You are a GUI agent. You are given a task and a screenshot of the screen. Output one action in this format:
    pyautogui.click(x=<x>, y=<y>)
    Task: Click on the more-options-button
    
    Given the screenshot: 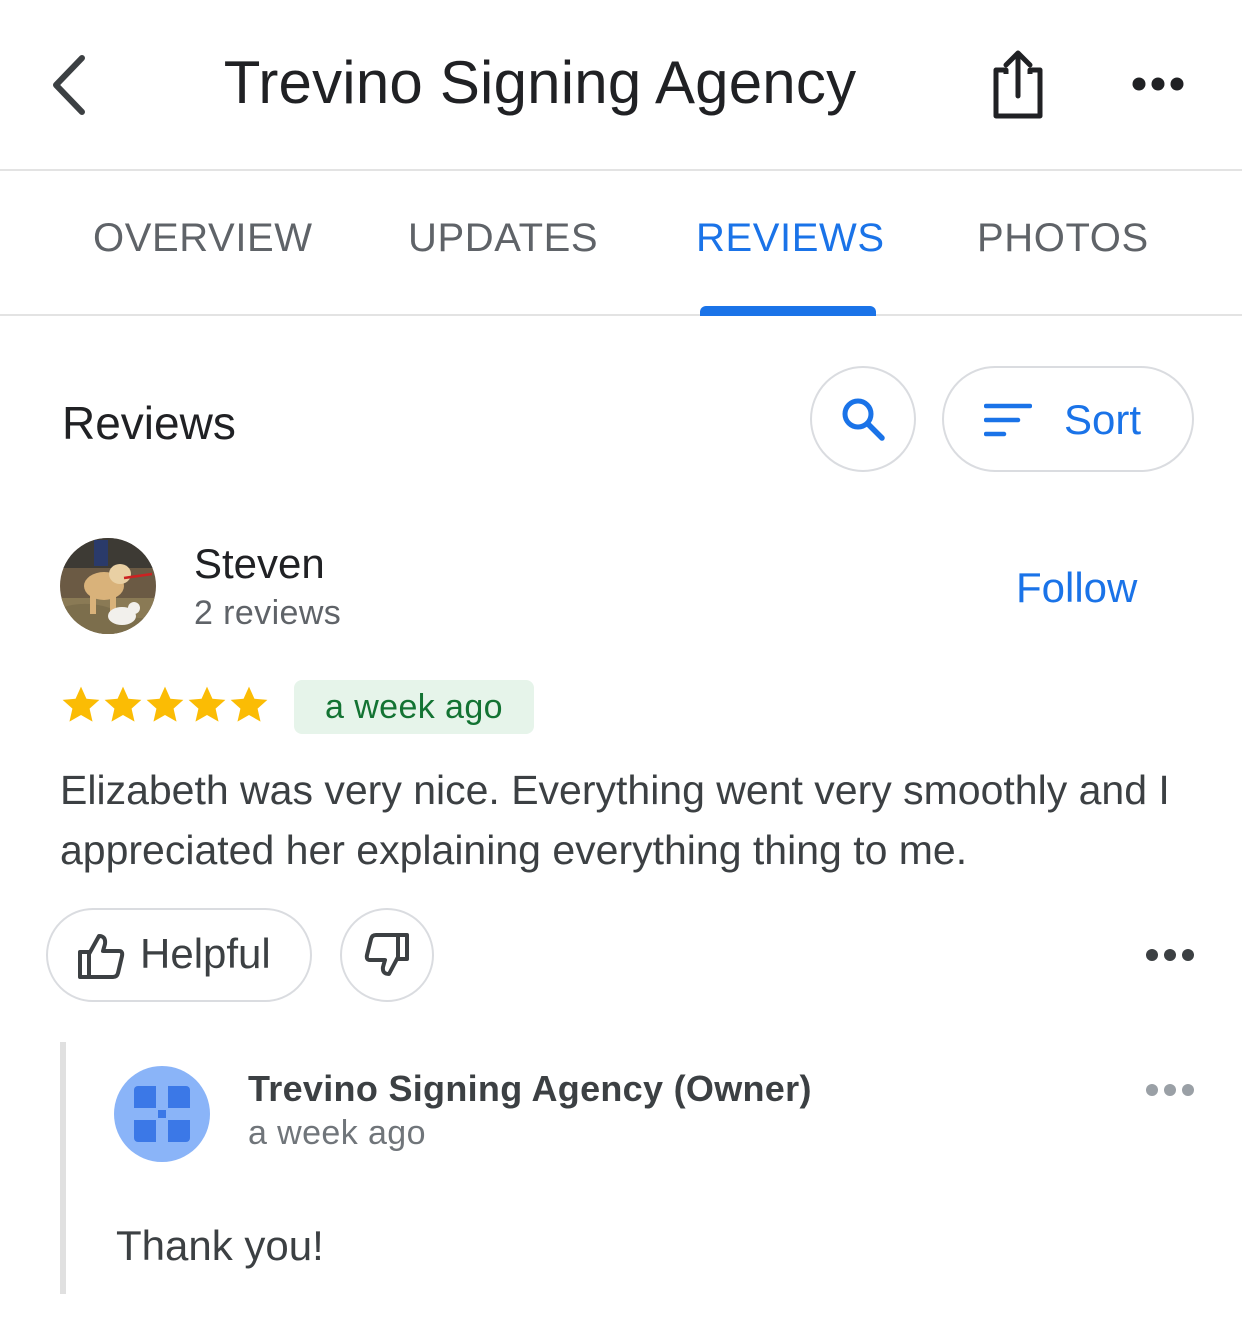 What is the action you would take?
    pyautogui.click(x=1158, y=84)
    